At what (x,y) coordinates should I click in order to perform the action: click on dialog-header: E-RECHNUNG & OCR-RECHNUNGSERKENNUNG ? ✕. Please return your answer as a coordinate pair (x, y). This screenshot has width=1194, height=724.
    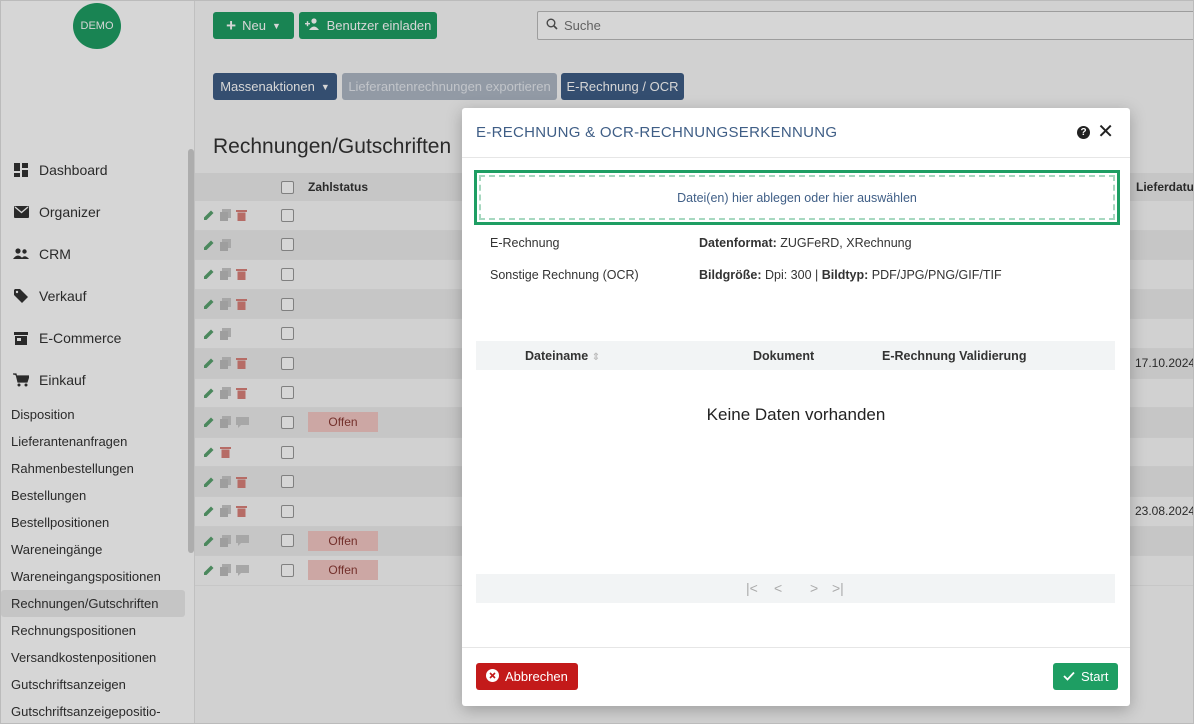
    Looking at the image, I should click on (796, 133).